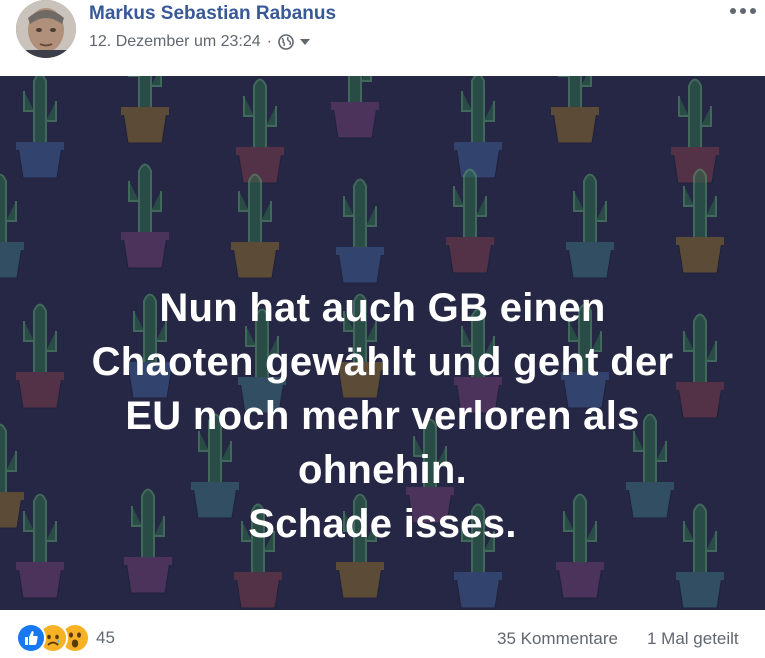 The image size is (765, 658). I want to click on post-timestamp: 12. Dezember um 23:24, so click(175, 42).